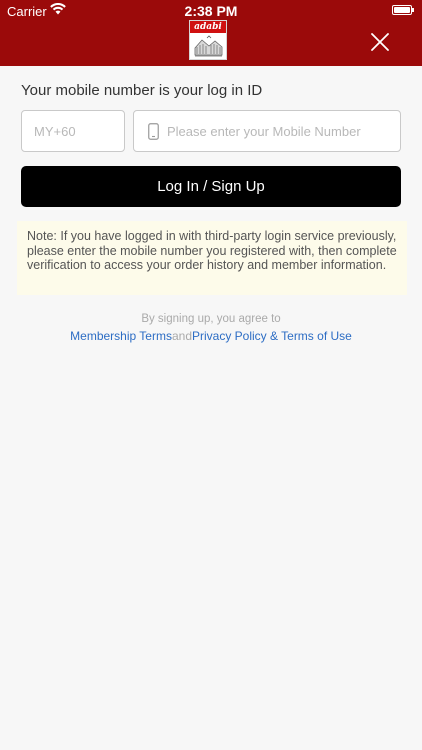 The image size is (422, 750). I want to click on app-header: Carrier 2:38 PM adabi, so click(211, 33).